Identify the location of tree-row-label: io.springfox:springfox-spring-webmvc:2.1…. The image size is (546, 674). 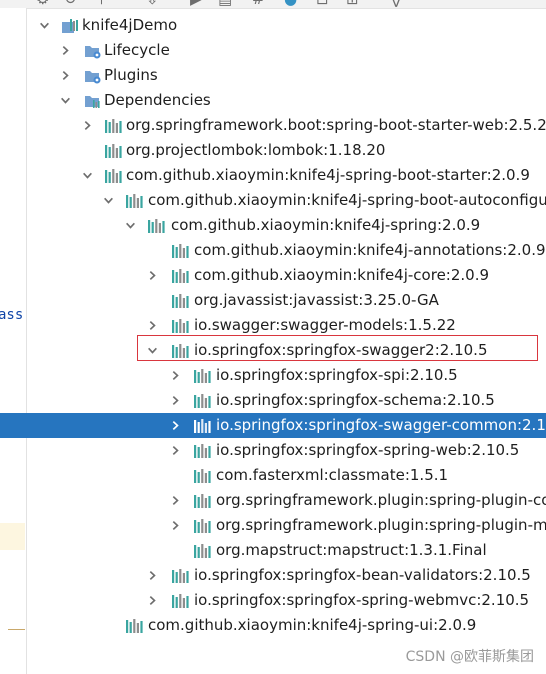
(362, 600).